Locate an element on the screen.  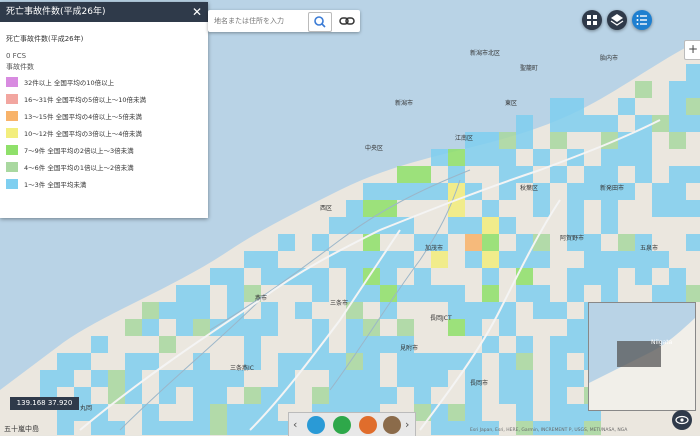
place-label: 阿賀野市 is located at coordinates (572, 238).